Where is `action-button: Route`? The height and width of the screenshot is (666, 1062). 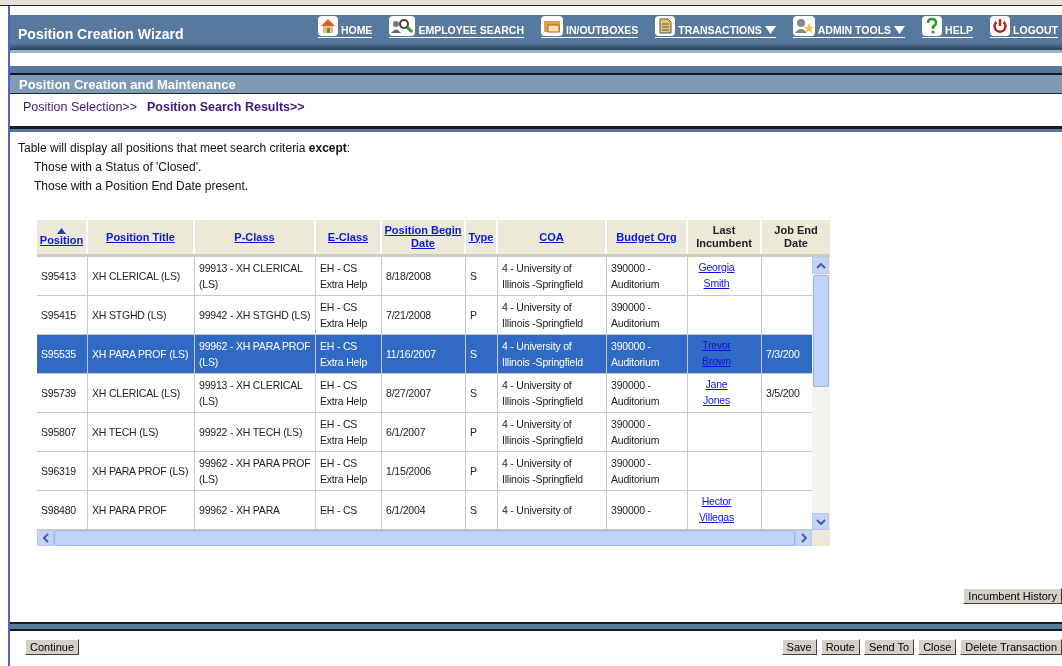 action-button: Route is located at coordinates (840, 647).